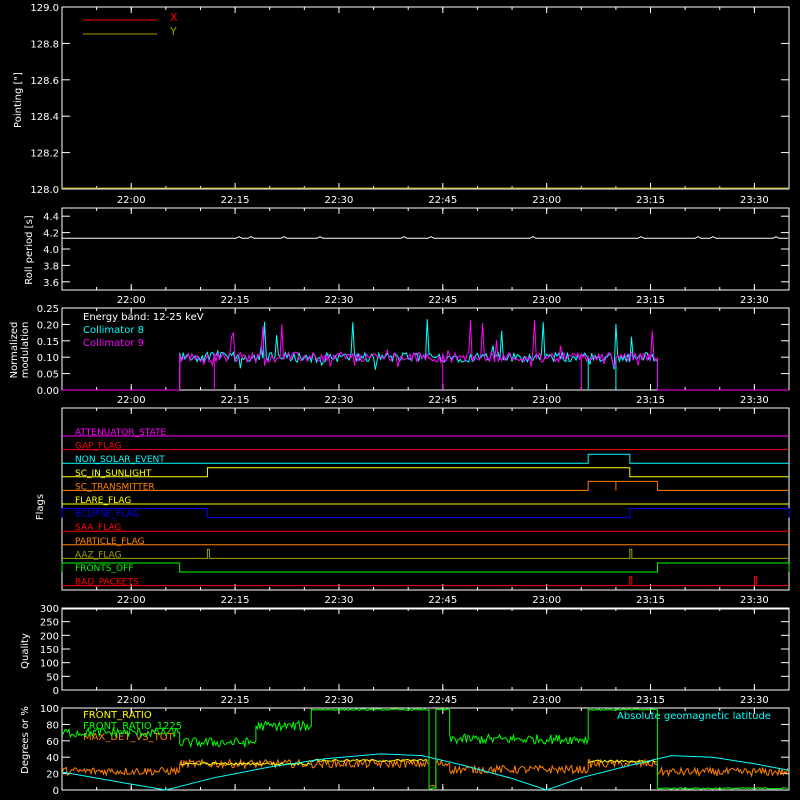  Describe the element at coordinates (107, 515) in the screenshot. I see `flag-label: ECLIPSE_FLAG` at that location.